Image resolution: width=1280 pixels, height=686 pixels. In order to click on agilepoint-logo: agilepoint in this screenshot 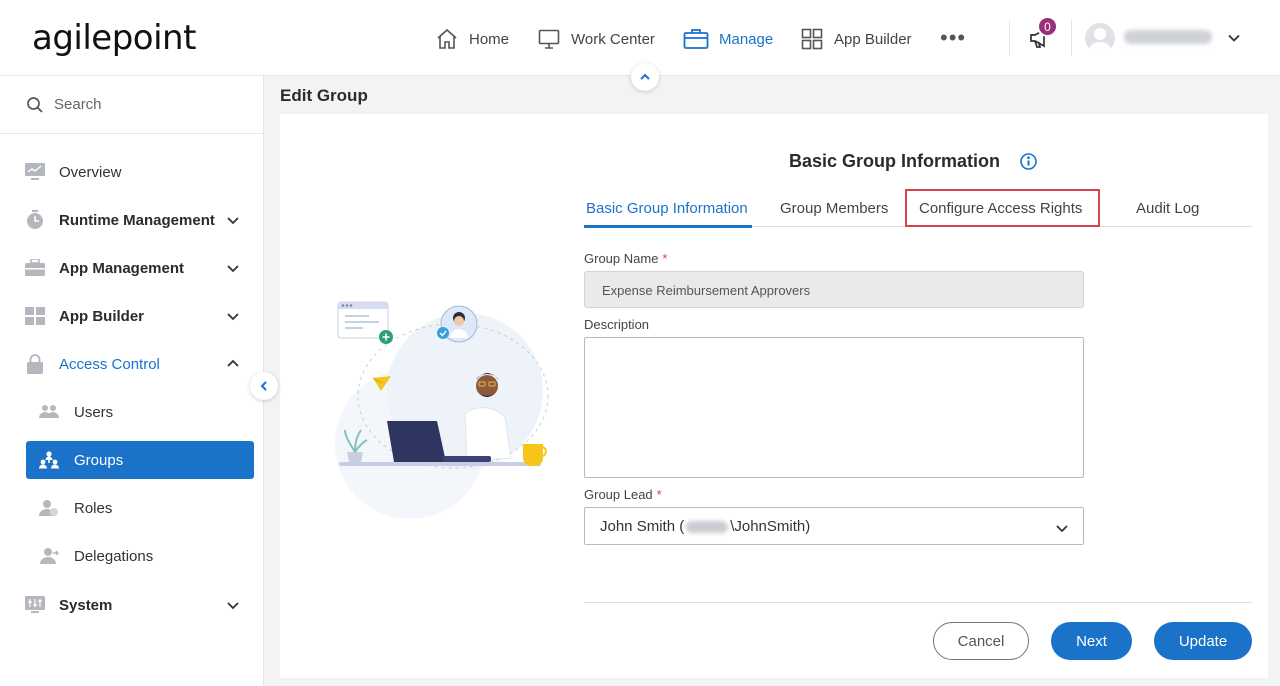, I will do `click(114, 38)`.